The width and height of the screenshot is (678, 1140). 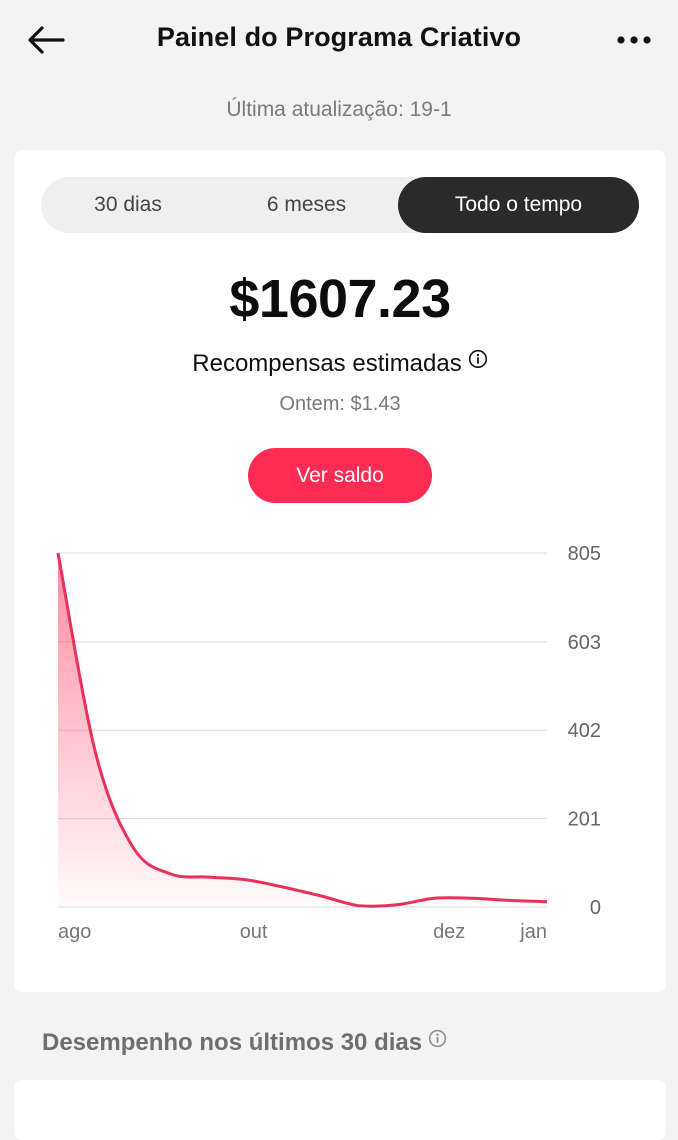 I want to click on header: Painel do Programa Criativo, so click(x=339, y=40).